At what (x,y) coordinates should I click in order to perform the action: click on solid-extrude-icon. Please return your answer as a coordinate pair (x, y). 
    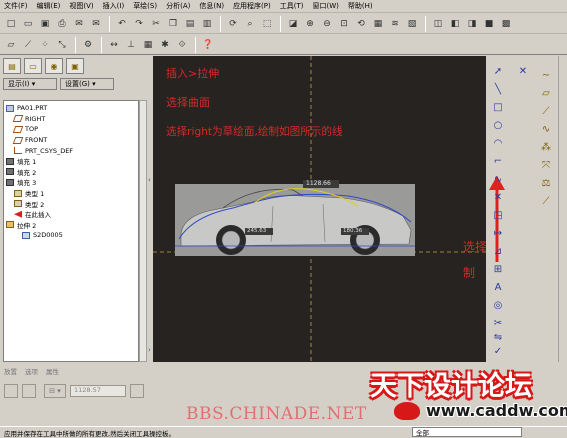
    Looking at the image, I should click on (11, 391).